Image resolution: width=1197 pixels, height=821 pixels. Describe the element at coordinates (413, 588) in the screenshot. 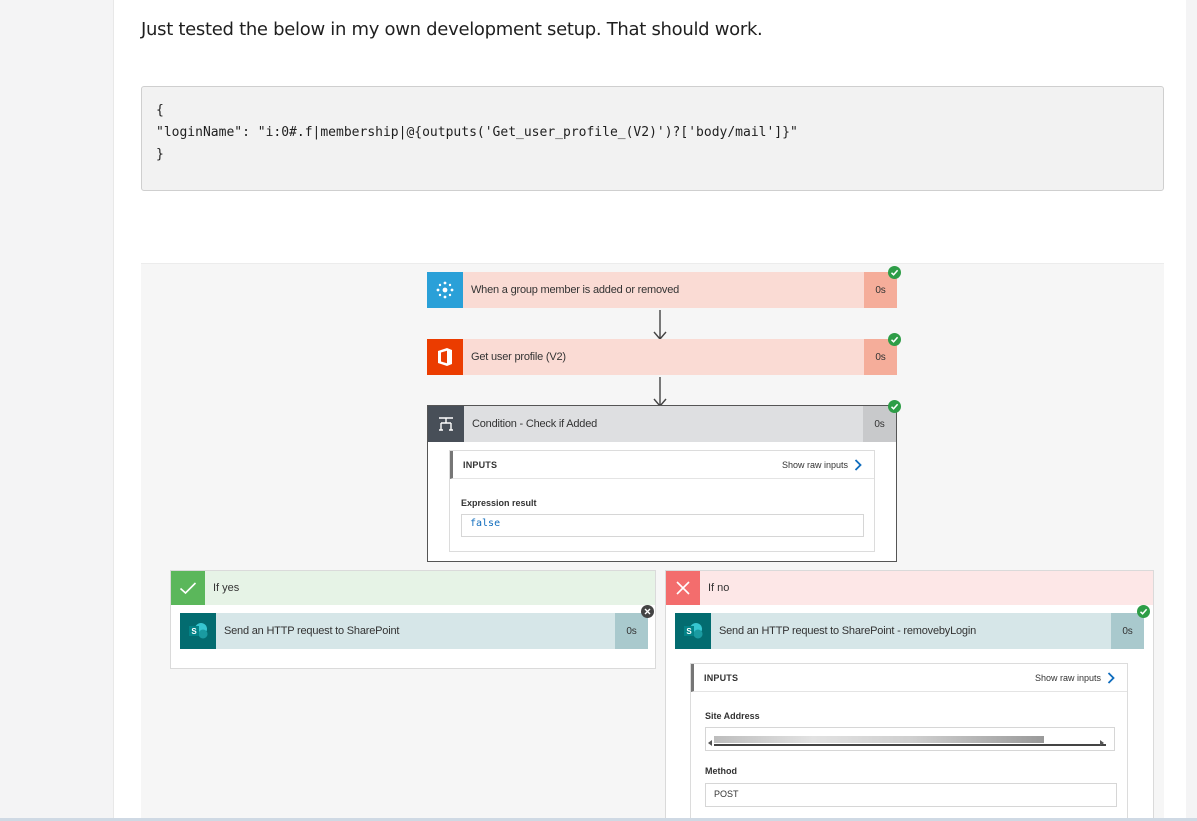

I see `if-yes-header: If yes` at that location.